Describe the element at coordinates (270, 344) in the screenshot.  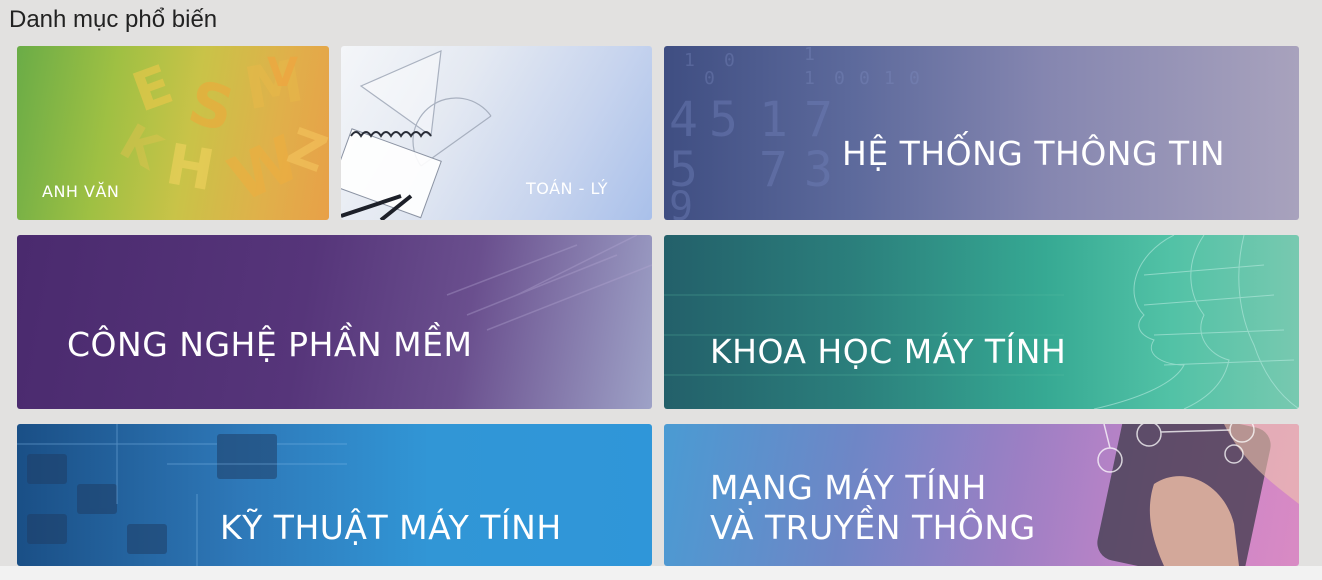
I see `category-label: CÔNG NGHỆ PHẦN MỀM` at that location.